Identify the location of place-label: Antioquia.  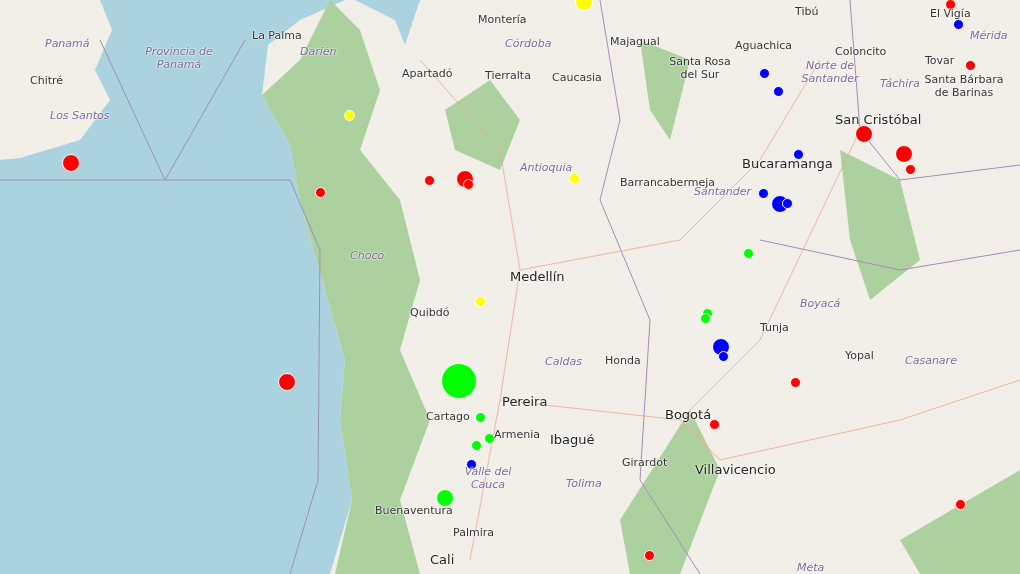
(546, 168).